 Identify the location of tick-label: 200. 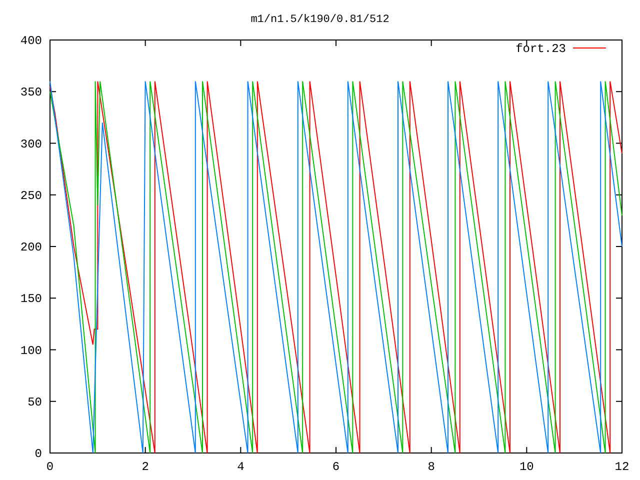
(31, 247).